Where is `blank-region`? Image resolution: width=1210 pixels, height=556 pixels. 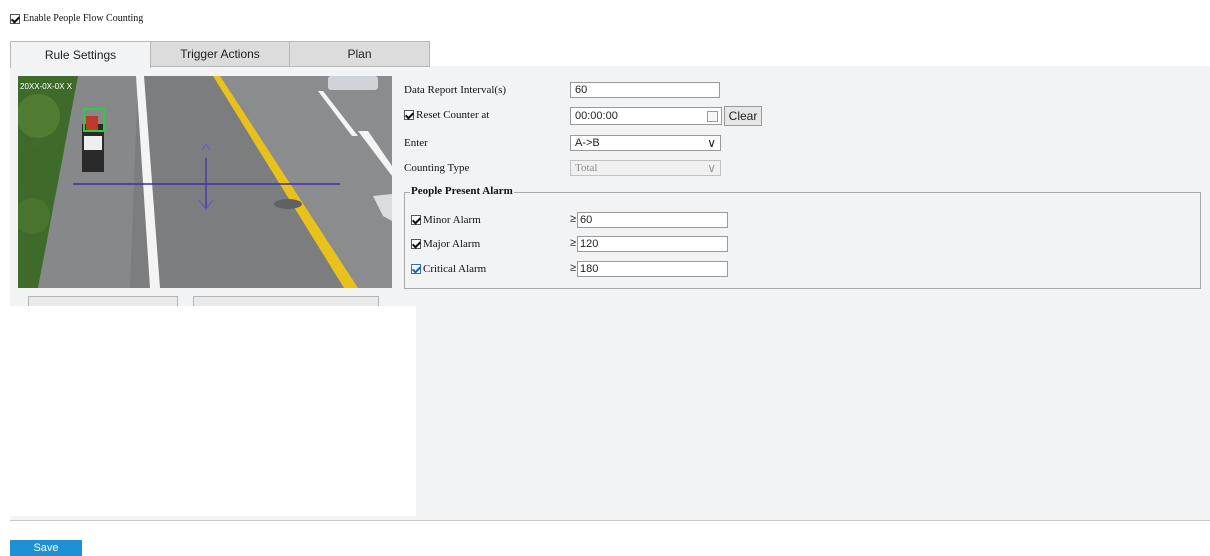 blank-region is located at coordinates (213, 411).